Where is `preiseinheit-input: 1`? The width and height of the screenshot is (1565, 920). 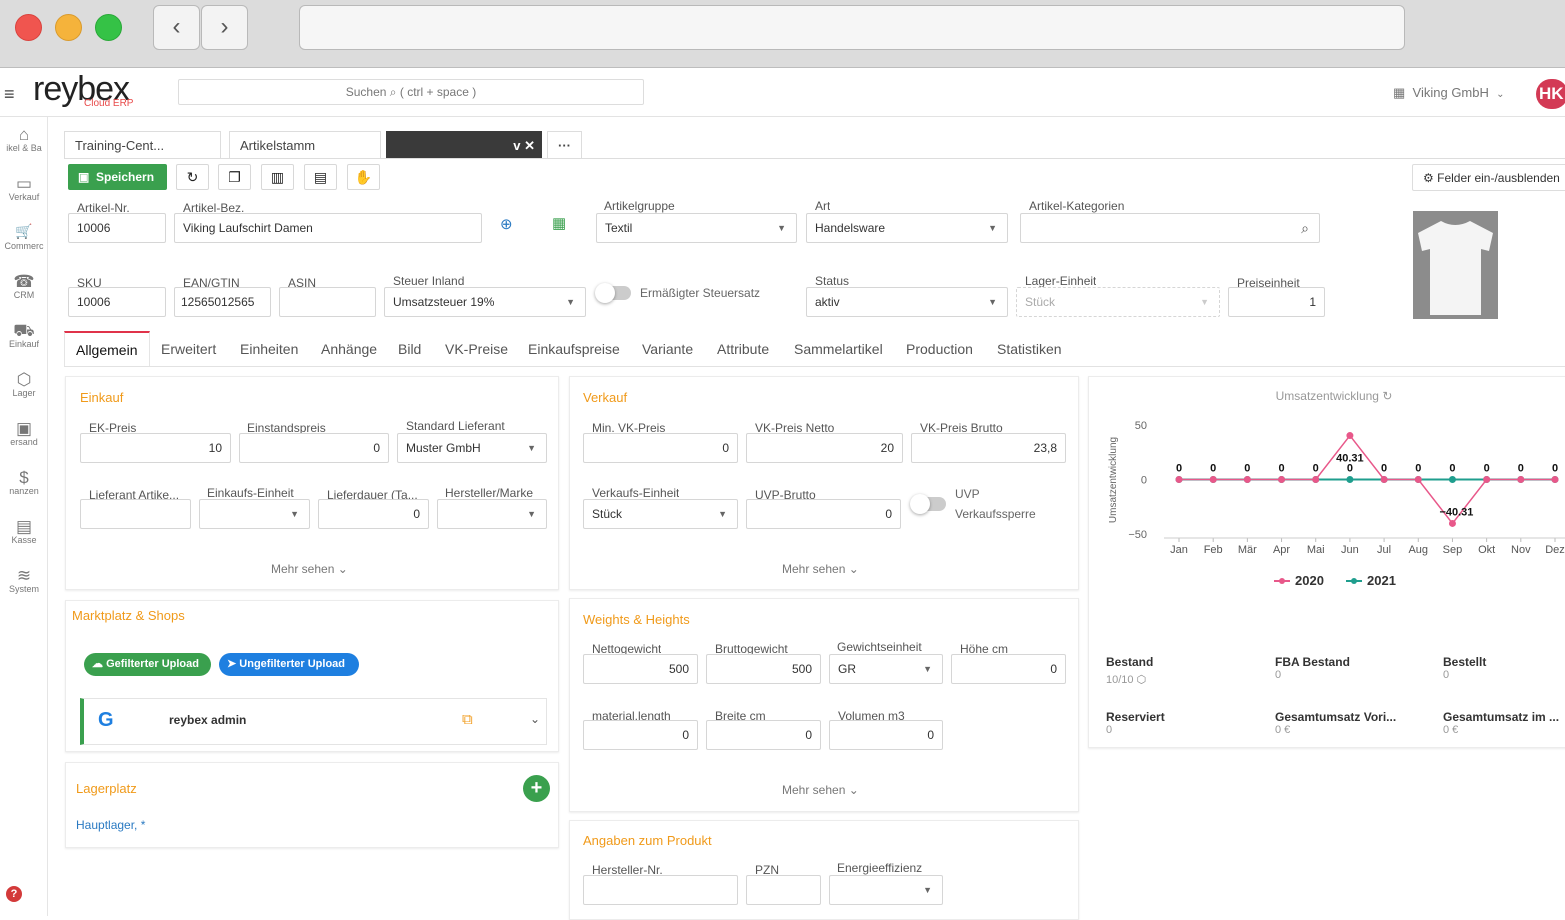 preiseinheit-input: 1 is located at coordinates (1276, 302).